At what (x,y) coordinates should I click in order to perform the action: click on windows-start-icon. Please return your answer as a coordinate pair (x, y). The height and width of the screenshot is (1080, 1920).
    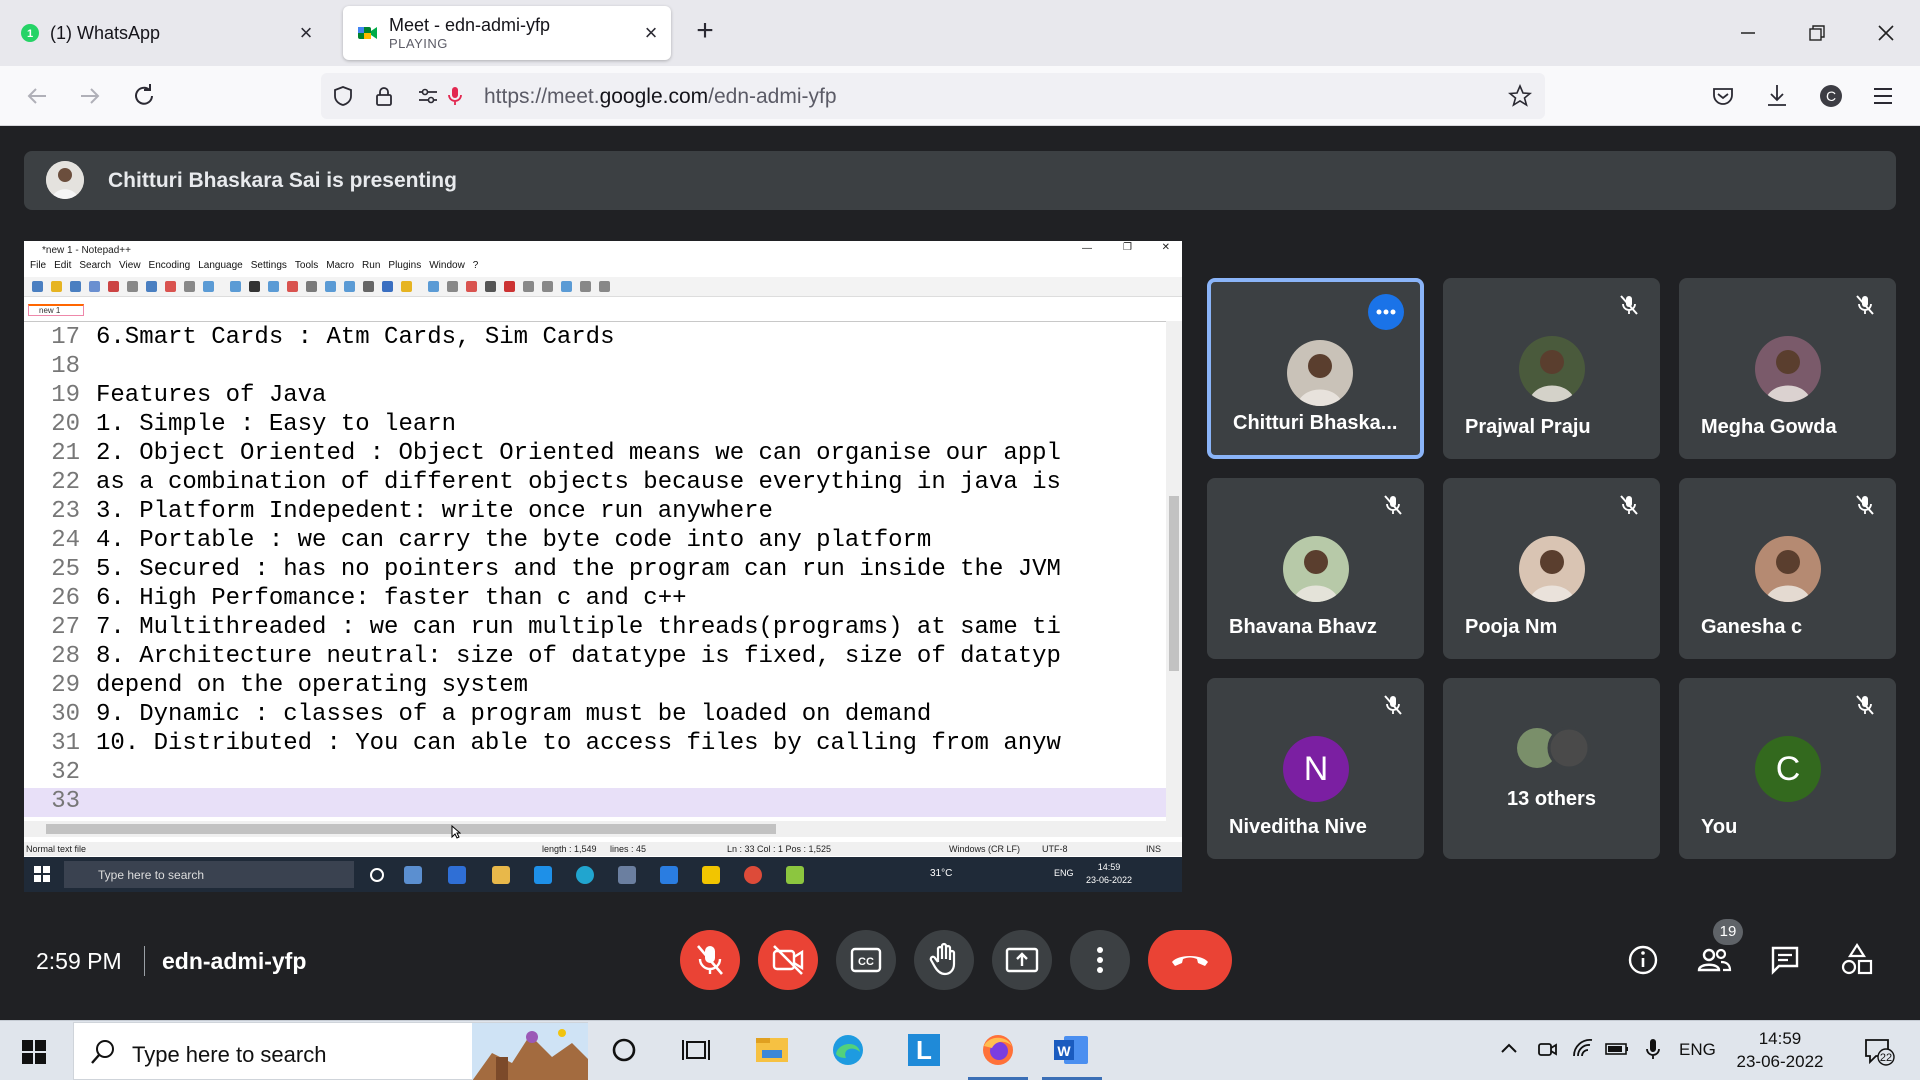
    Looking at the image, I should click on (34, 1052).